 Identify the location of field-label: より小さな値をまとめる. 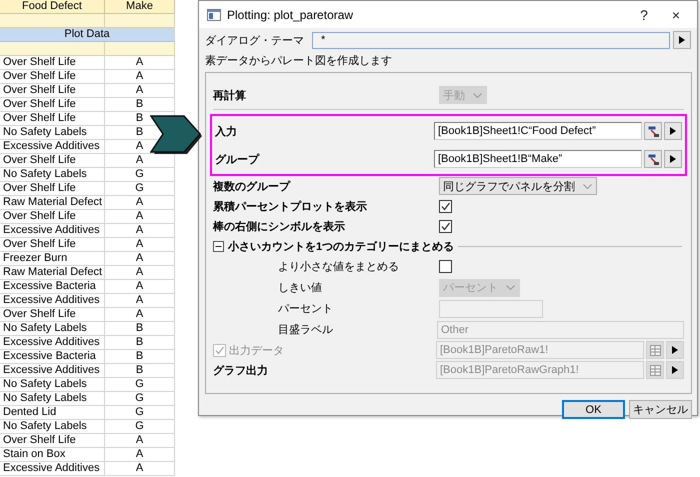
(338, 267).